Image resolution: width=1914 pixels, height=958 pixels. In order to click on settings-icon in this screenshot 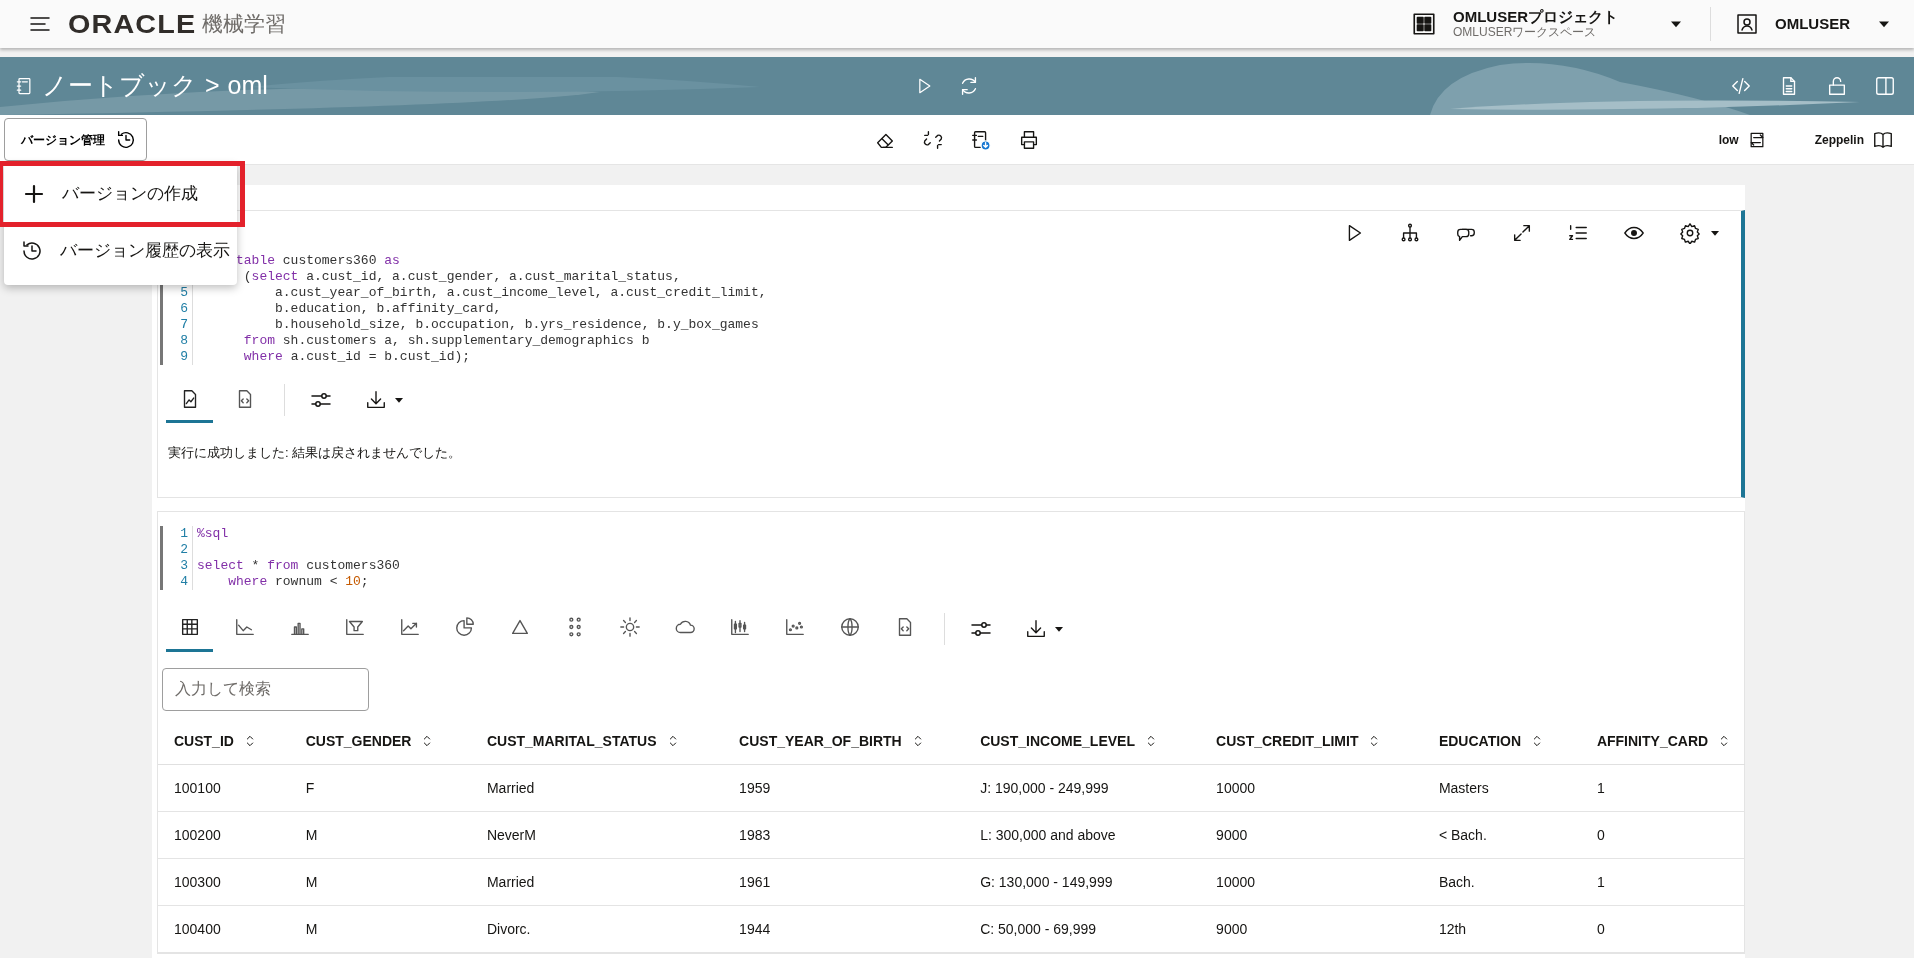, I will do `click(1690, 233)`.